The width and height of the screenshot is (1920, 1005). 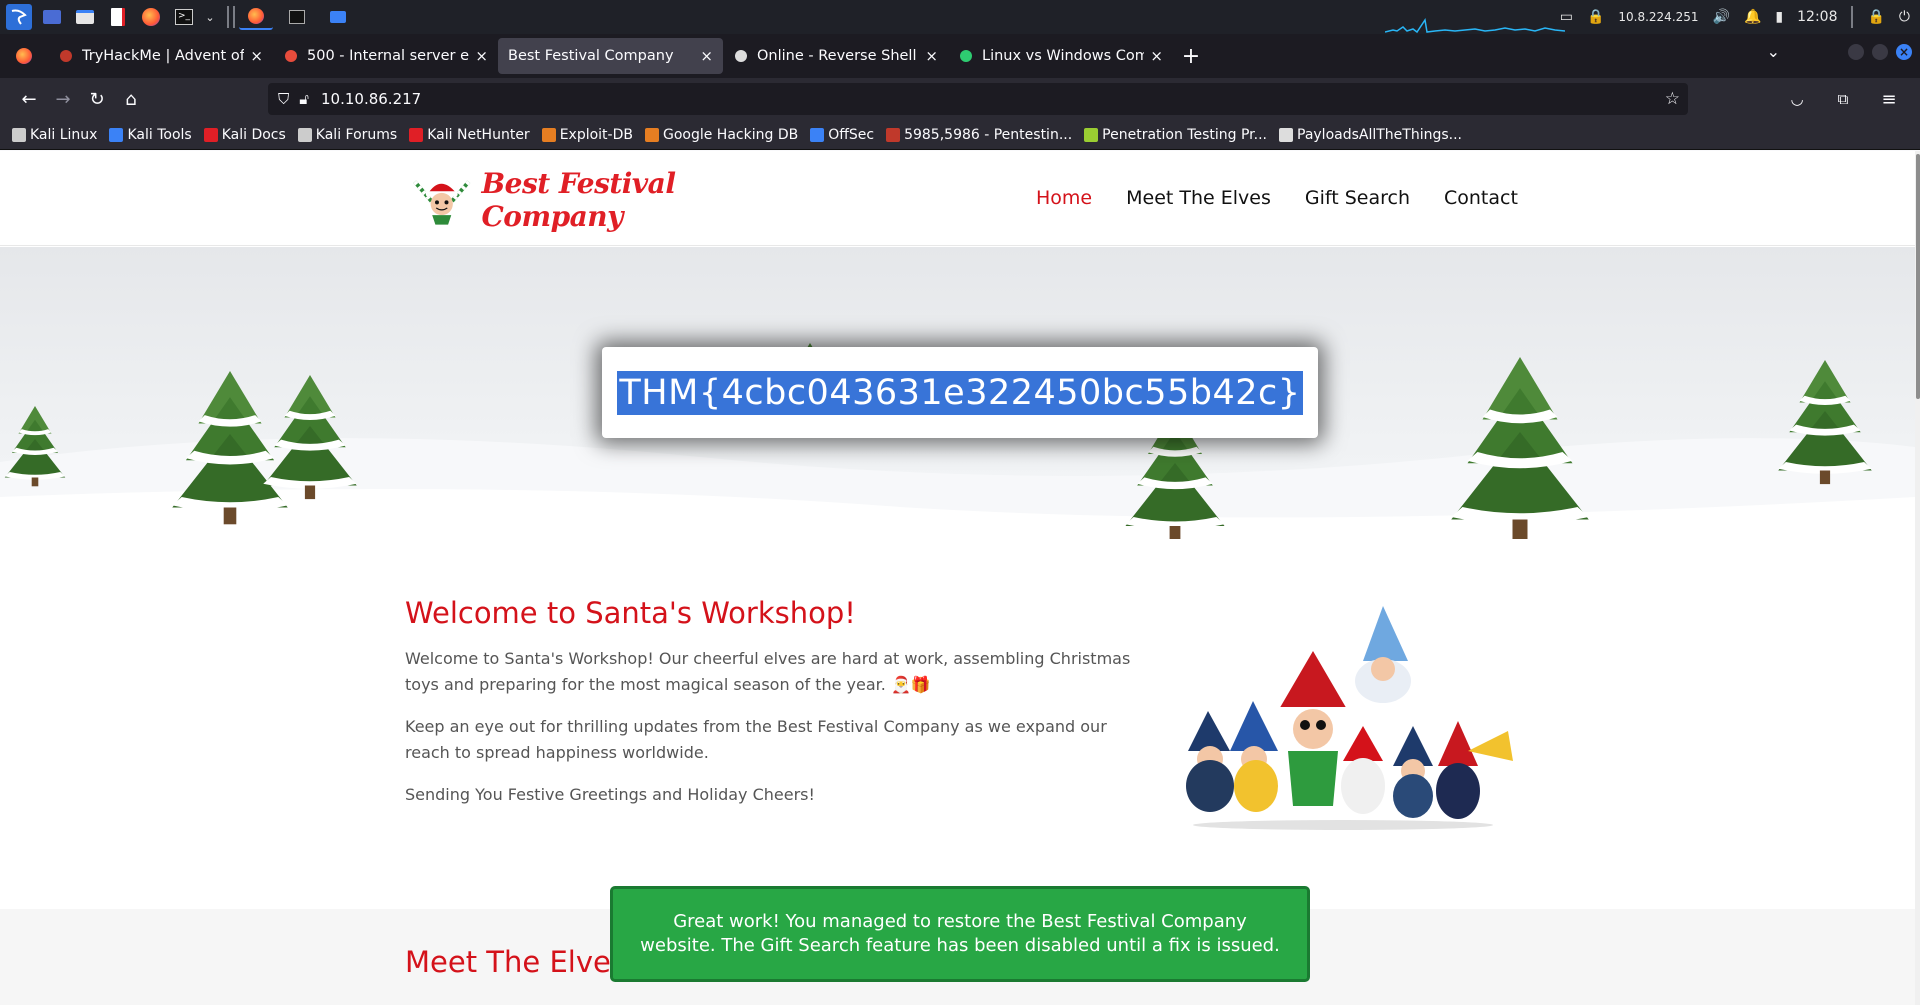 What do you see at coordinates (163, 56) in the screenshot?
I see `tab-title: TryHackMe | Advent of Cy` at bounding box center [163, 56].